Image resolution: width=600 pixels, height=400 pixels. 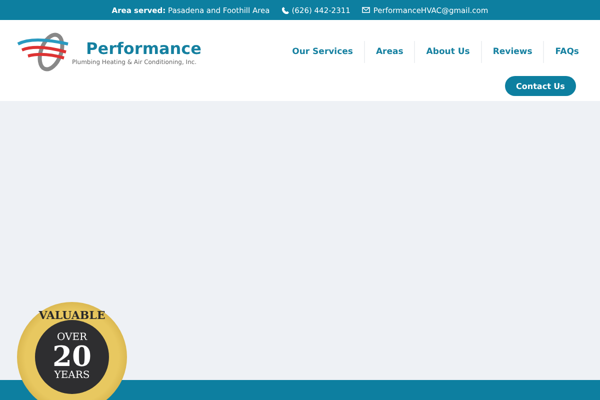 What do you see at coordinates (322, 52) in the screenshot?
I see `nav-link: Our Services` at bounding box center [322, 52].